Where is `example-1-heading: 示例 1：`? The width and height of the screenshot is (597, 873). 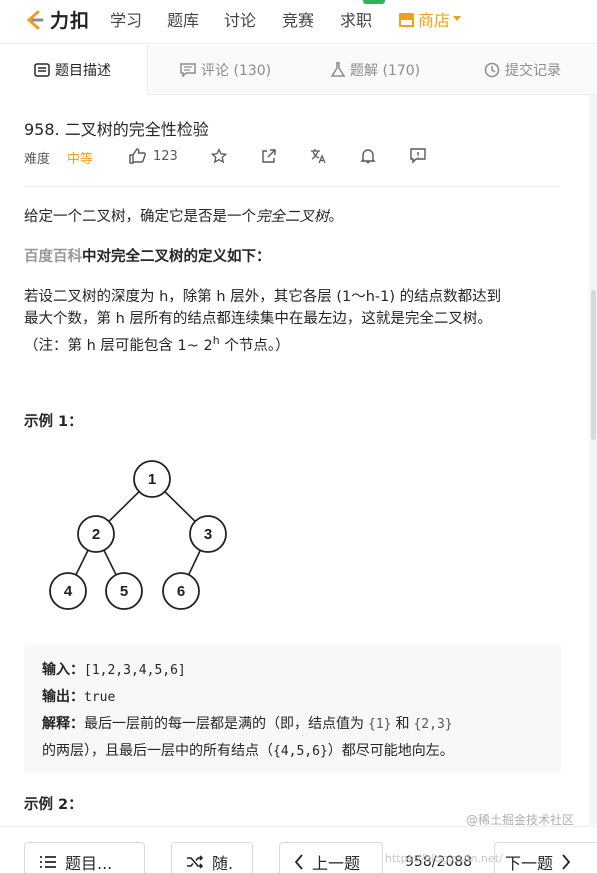 example-1-heading: 示例 1： is located at coordinates (53, 422).